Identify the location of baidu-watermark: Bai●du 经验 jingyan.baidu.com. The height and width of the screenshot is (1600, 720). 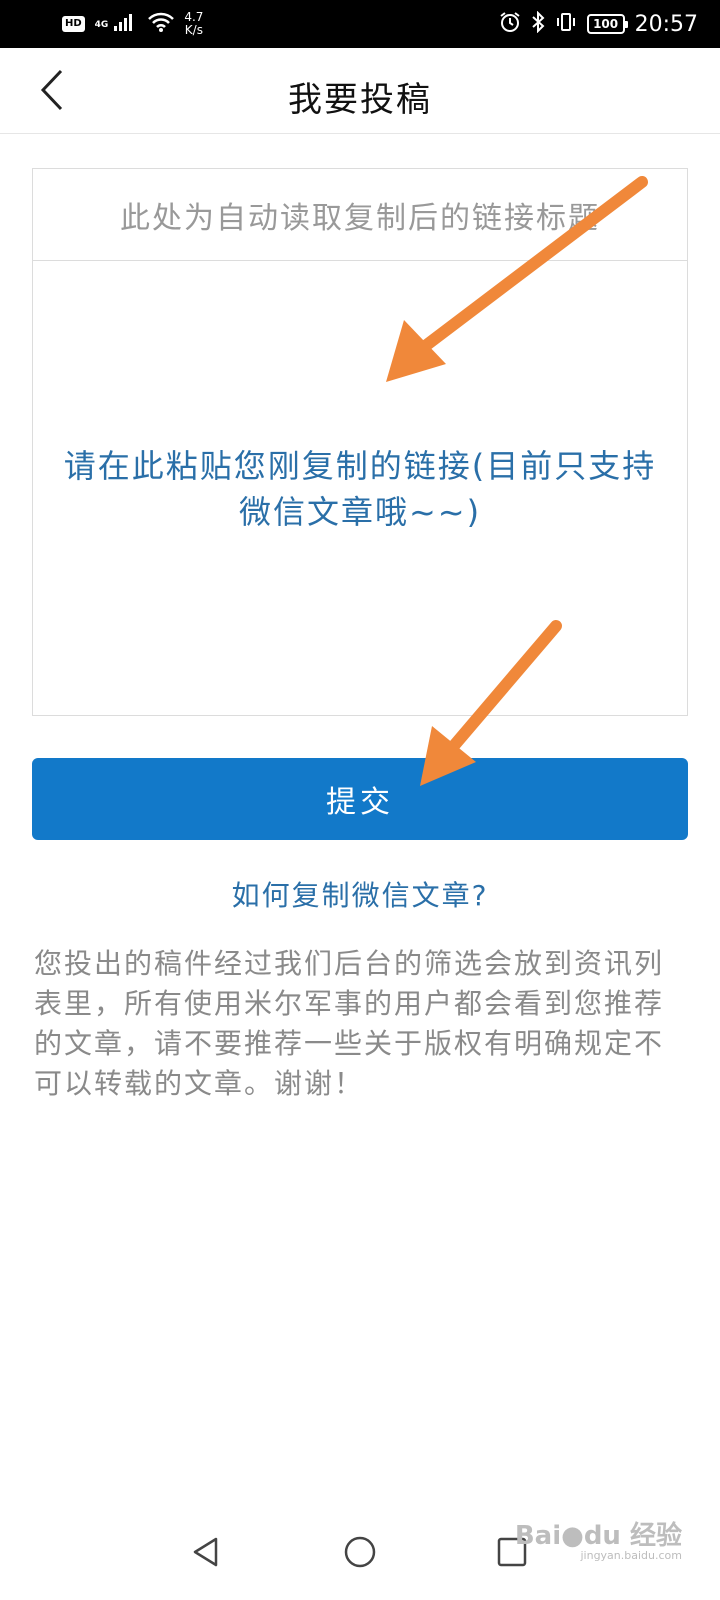
(598, 1542).